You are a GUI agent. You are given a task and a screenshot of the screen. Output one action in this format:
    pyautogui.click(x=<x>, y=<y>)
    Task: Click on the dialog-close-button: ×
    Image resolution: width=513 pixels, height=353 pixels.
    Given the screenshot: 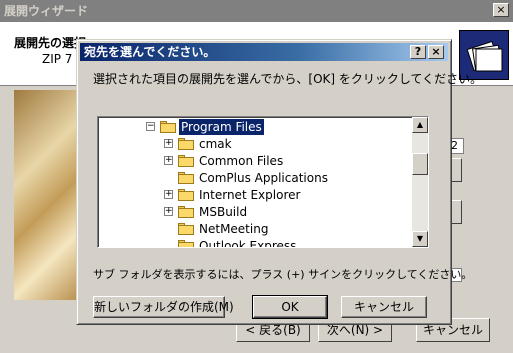 What is the action you would take?
    pyautogui.click(x=436, y=52)
    